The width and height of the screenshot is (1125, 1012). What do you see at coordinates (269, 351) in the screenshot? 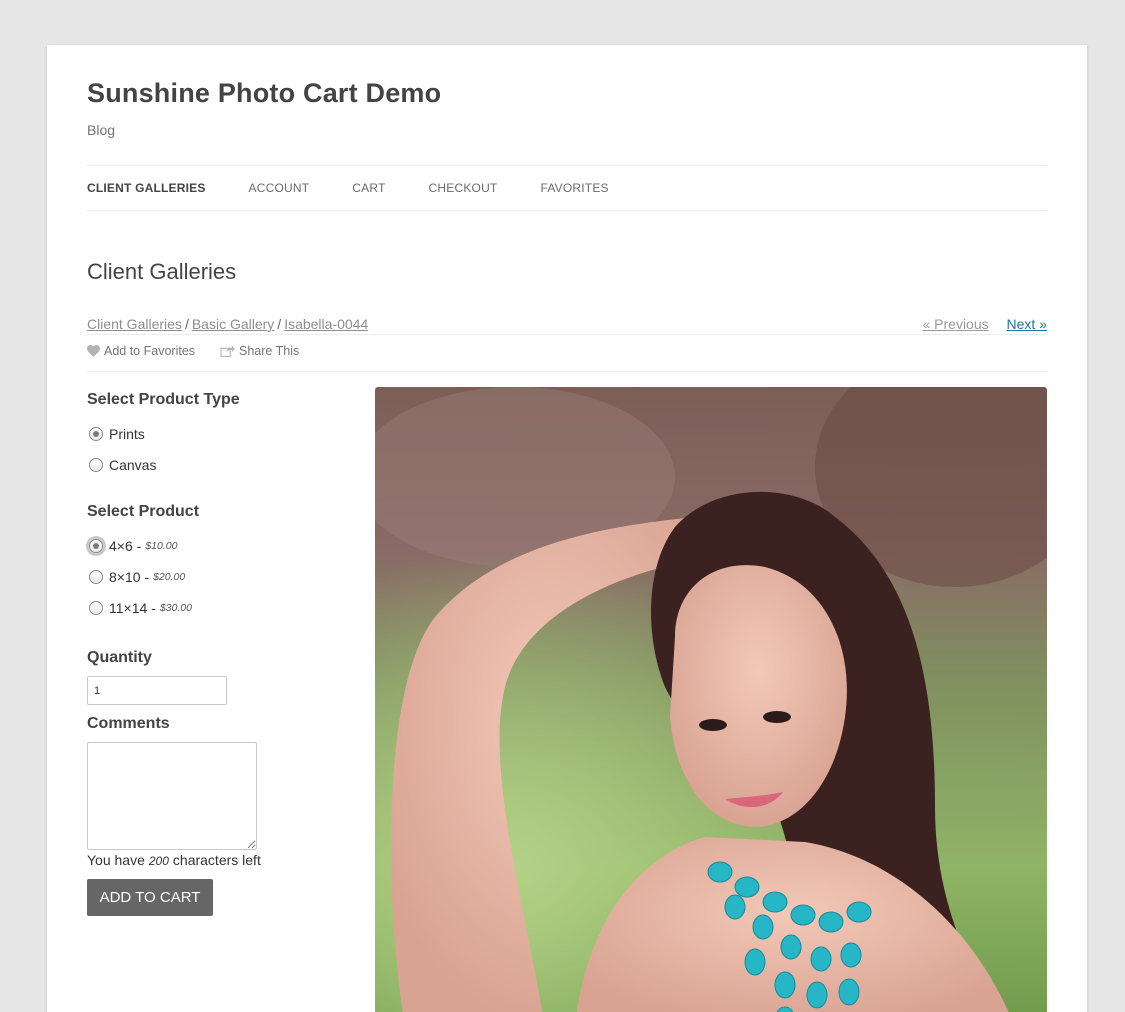
I see `share-label: Share This` at bounding box center [269, 351].